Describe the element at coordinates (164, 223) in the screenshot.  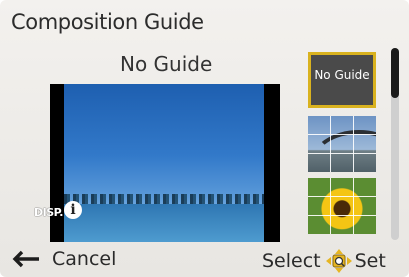
I see `water` at that location.